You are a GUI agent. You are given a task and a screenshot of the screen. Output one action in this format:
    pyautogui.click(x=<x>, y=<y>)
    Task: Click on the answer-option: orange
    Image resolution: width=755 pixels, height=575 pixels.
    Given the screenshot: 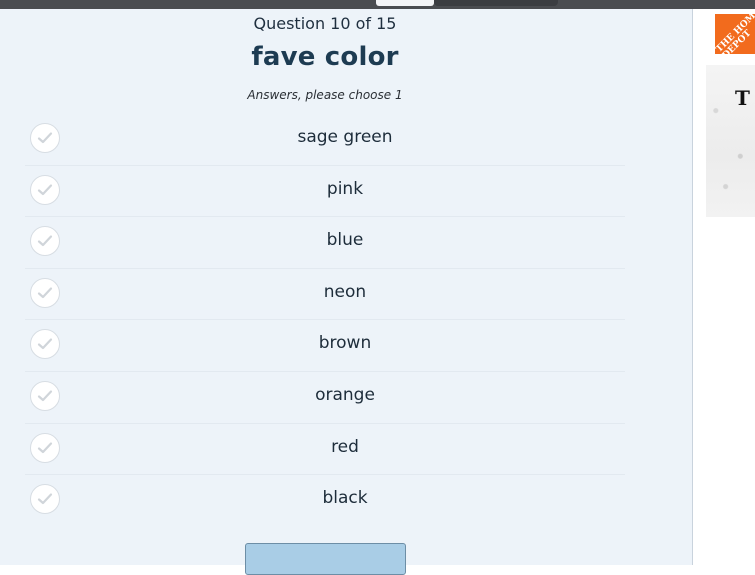 What is the action you would take?
    pyautogui.click(x=325, y=398)
    